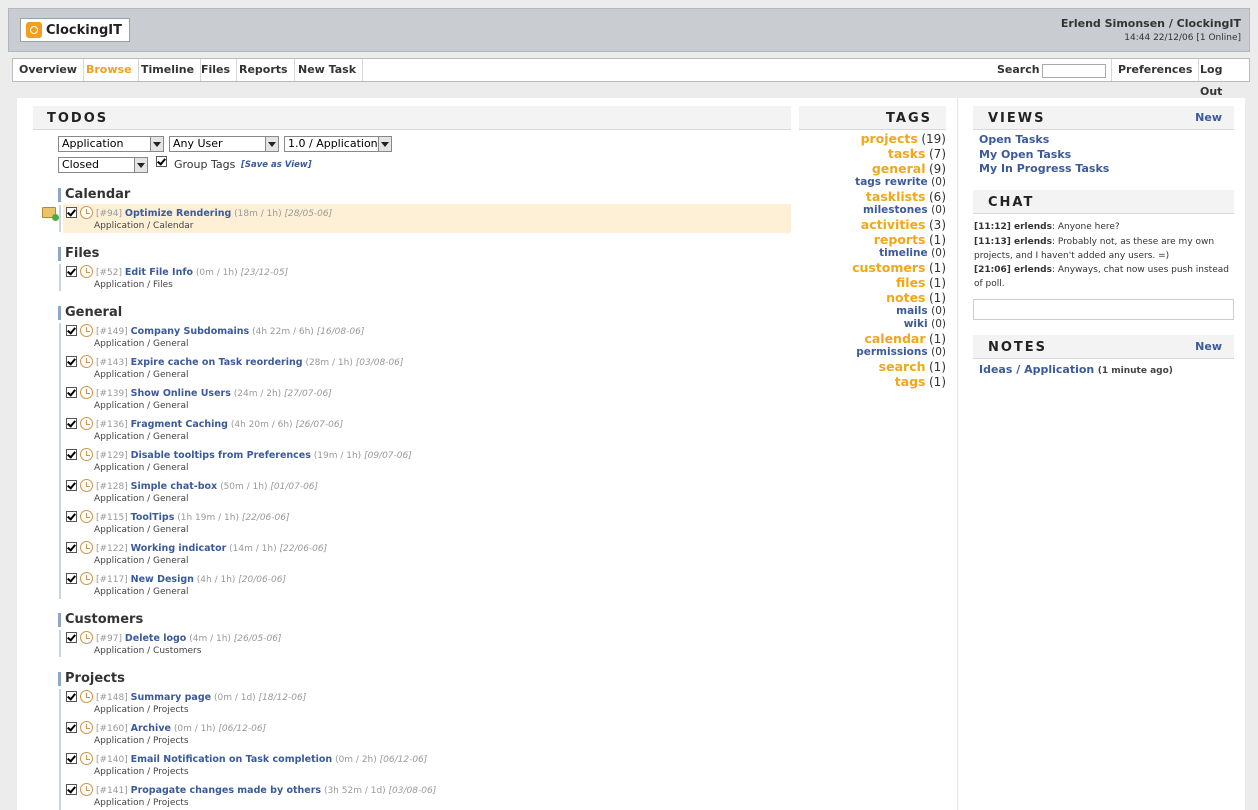 Image resolution: width=1258 pixels, height=810 pixels. I want to click on tag-link: tags rewrite, so click(891, 182).